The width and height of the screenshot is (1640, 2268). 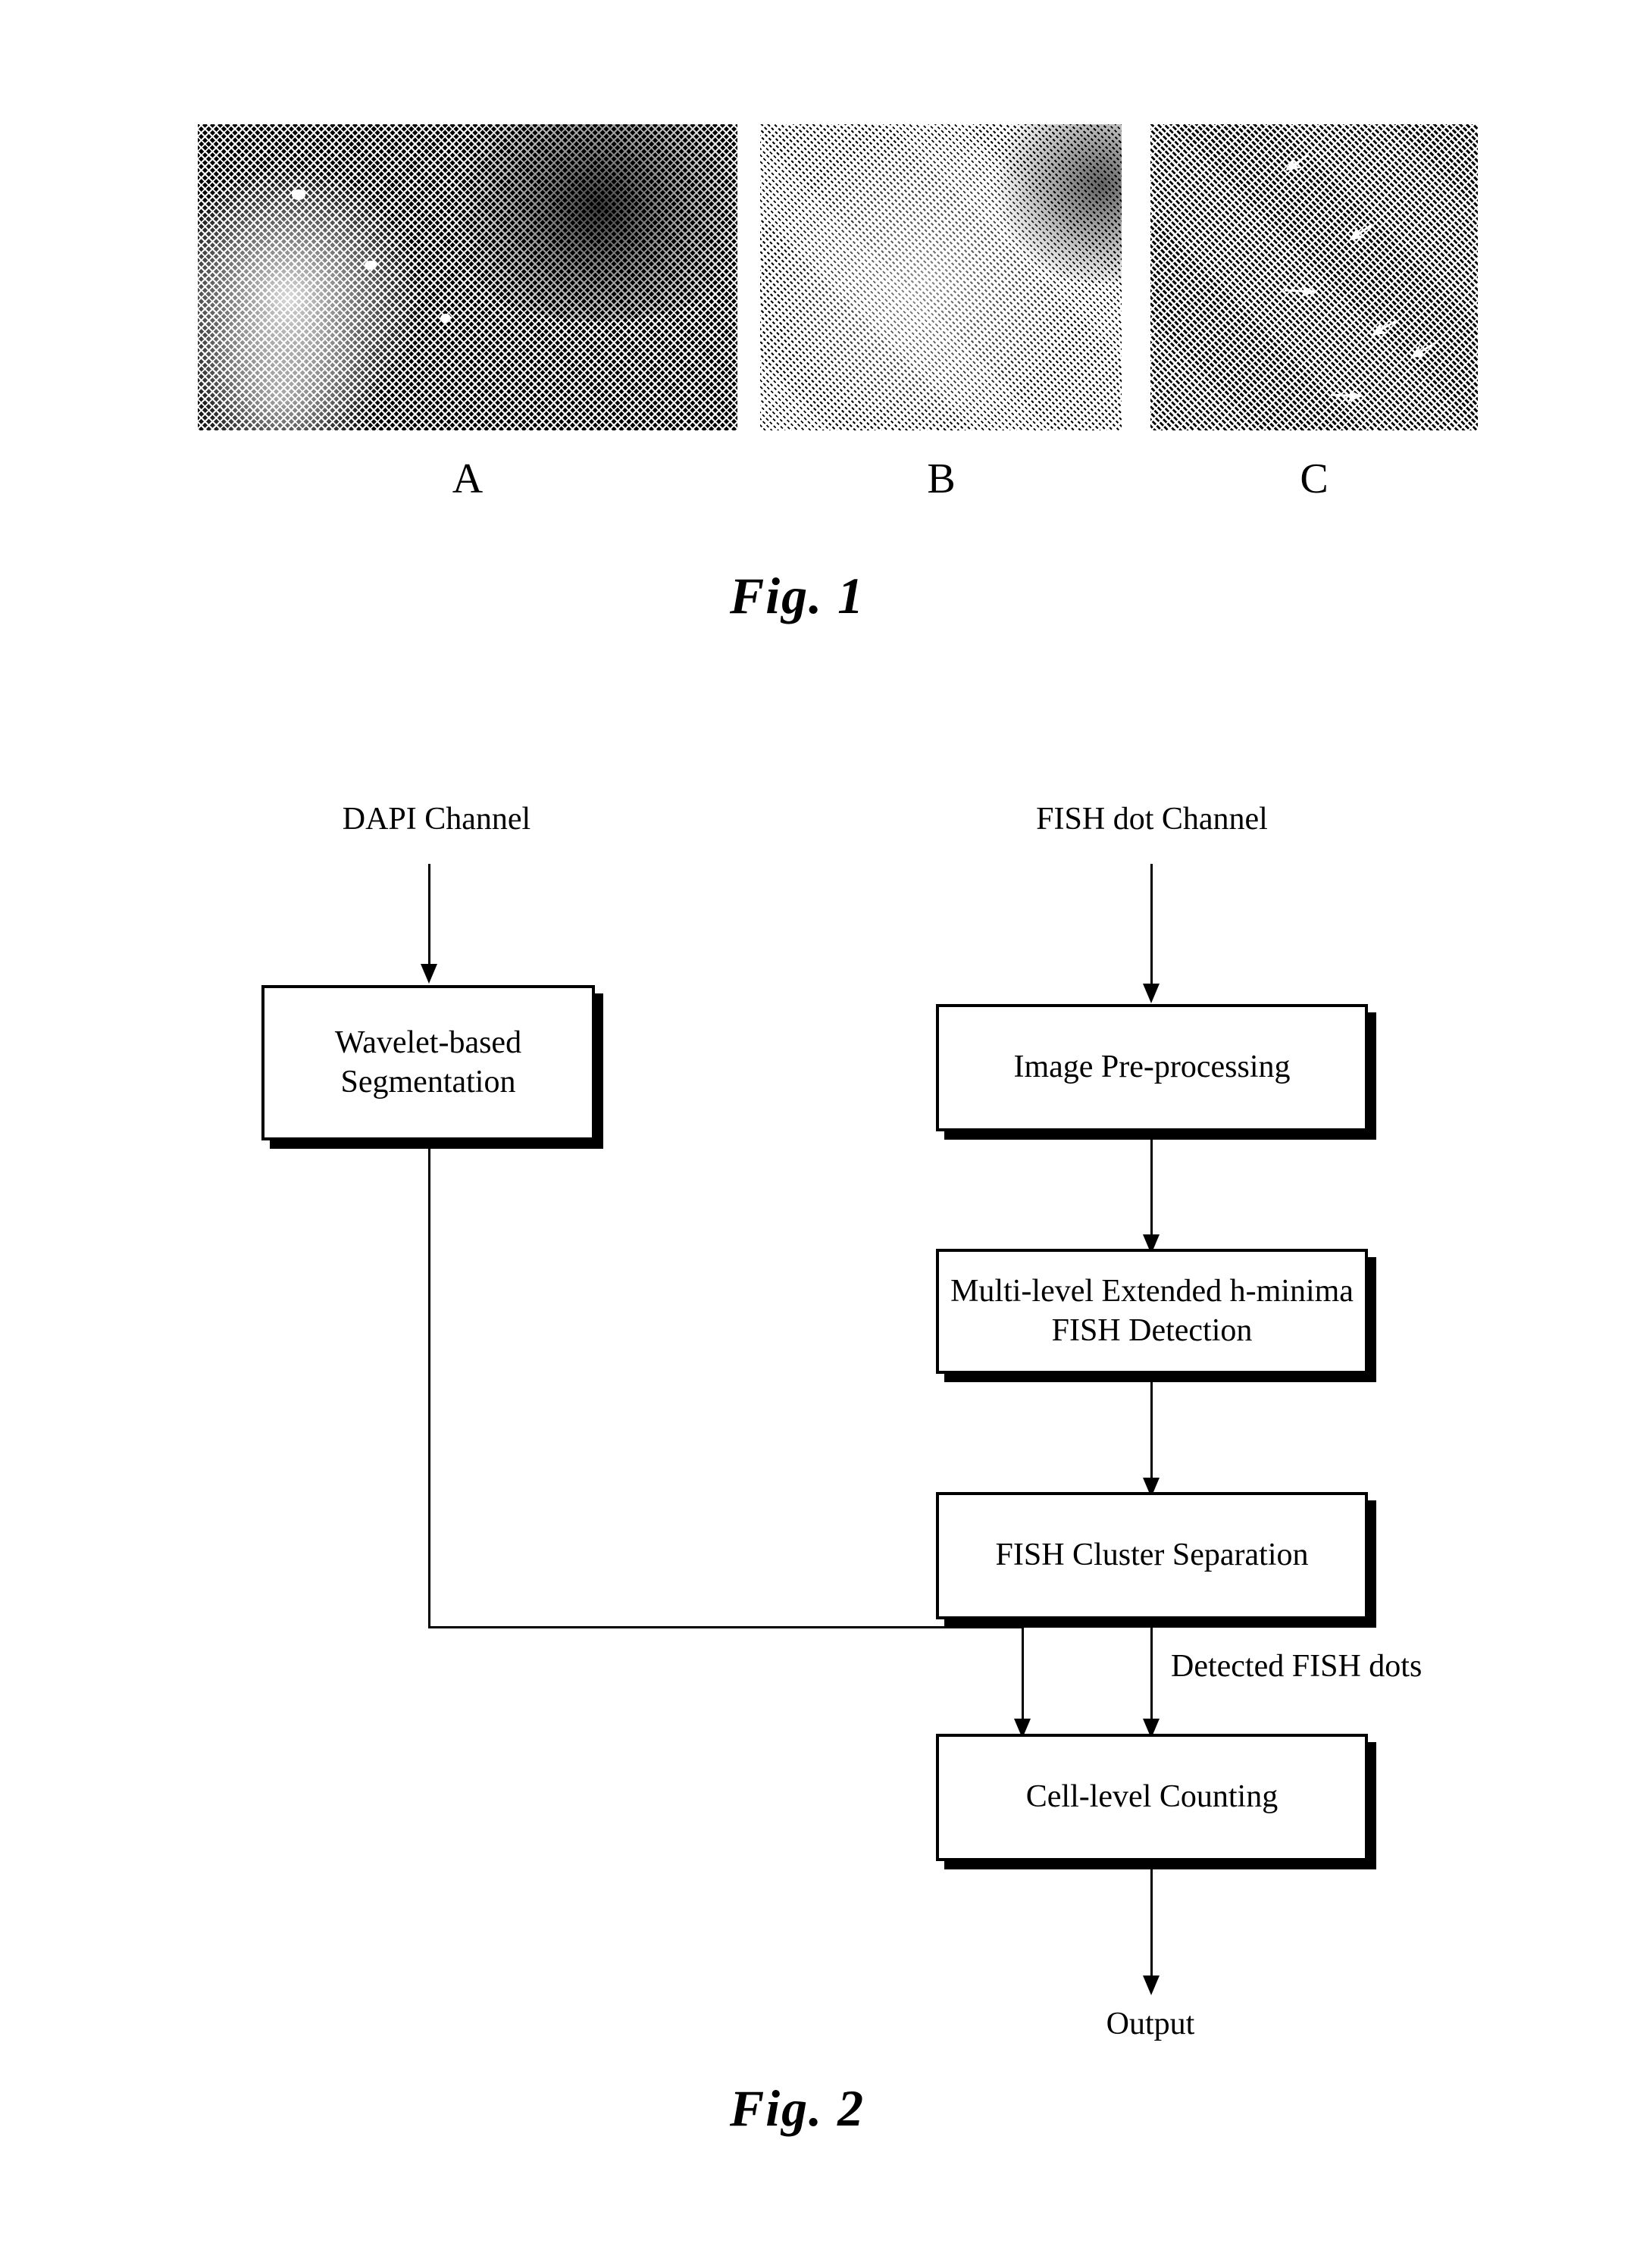 I want to click on flow-box-image-preprocessing: Image Pre-processing, so click(x=1152, y=1067).